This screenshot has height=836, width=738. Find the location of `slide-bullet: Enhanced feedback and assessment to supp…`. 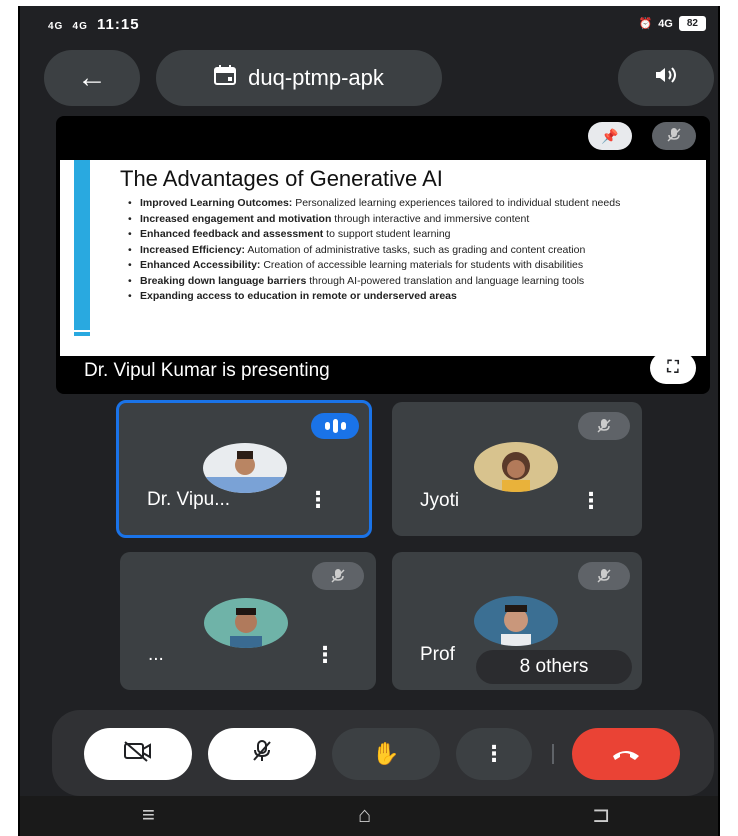

slide-bullet: Enhanced feedback and assessment to supp… is located at coordinates (408, 234).